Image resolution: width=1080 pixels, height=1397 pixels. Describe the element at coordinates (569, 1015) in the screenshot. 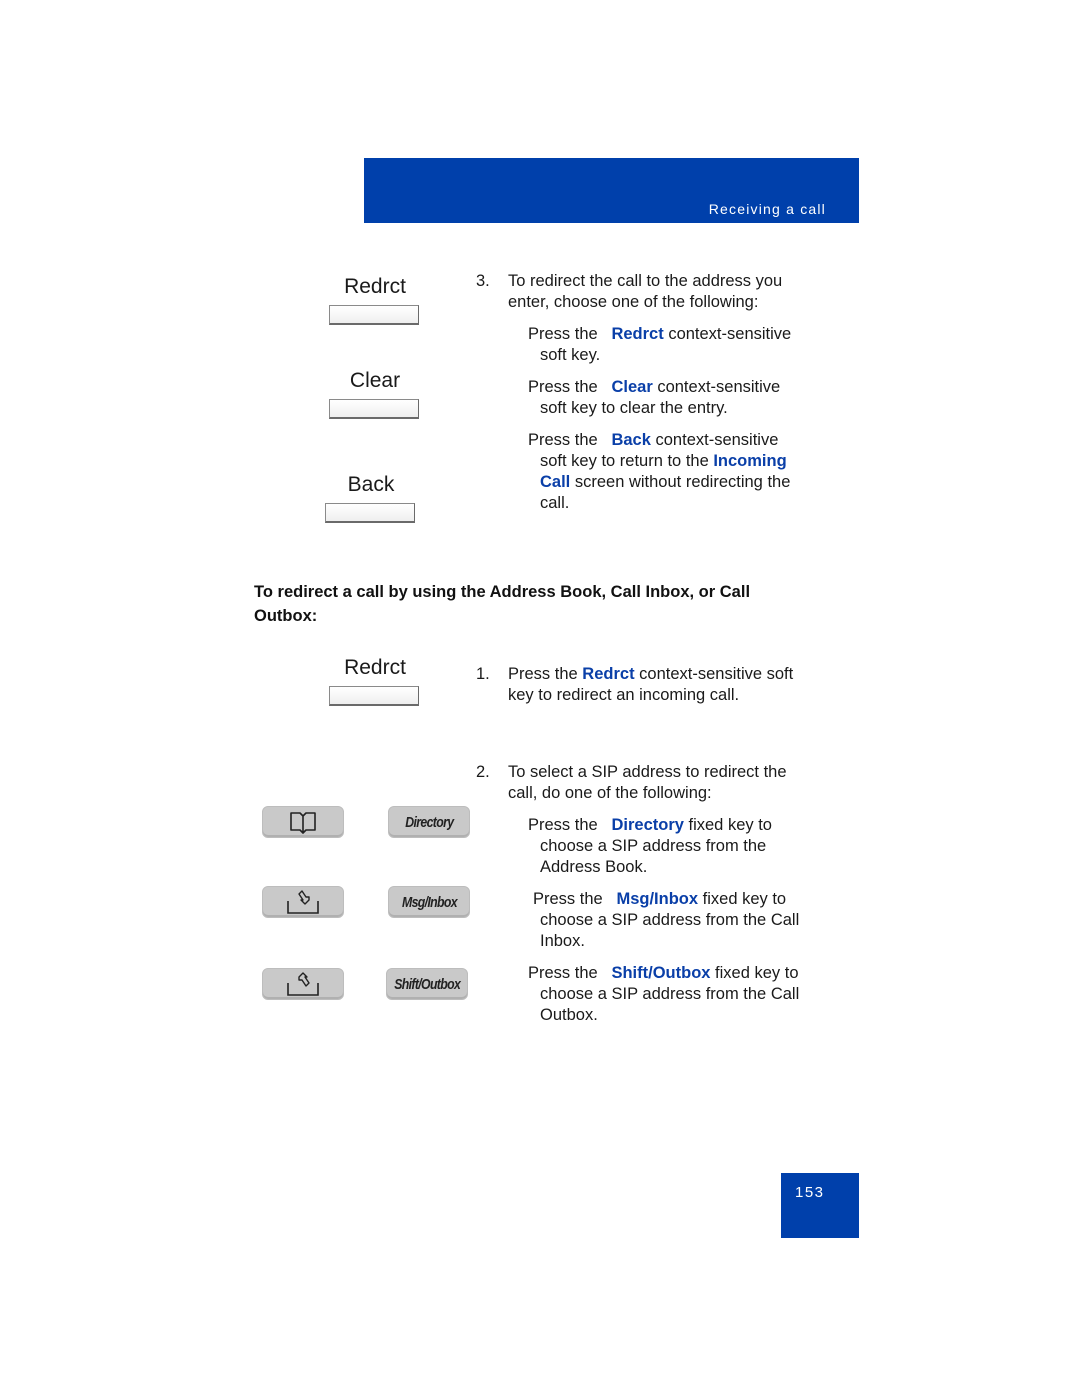

I see `text-line: Outbox.` at that location.